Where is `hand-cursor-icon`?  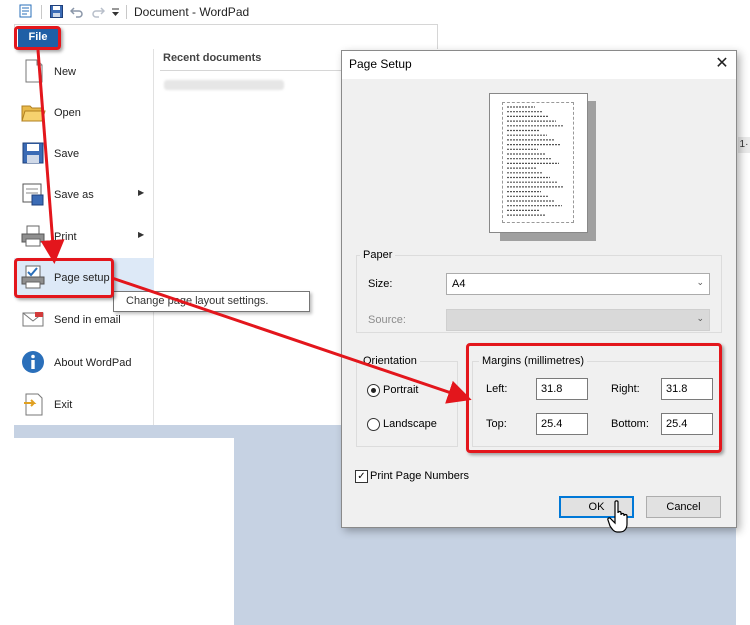 hand-cursor-icon is located at coordinates (617, 516).